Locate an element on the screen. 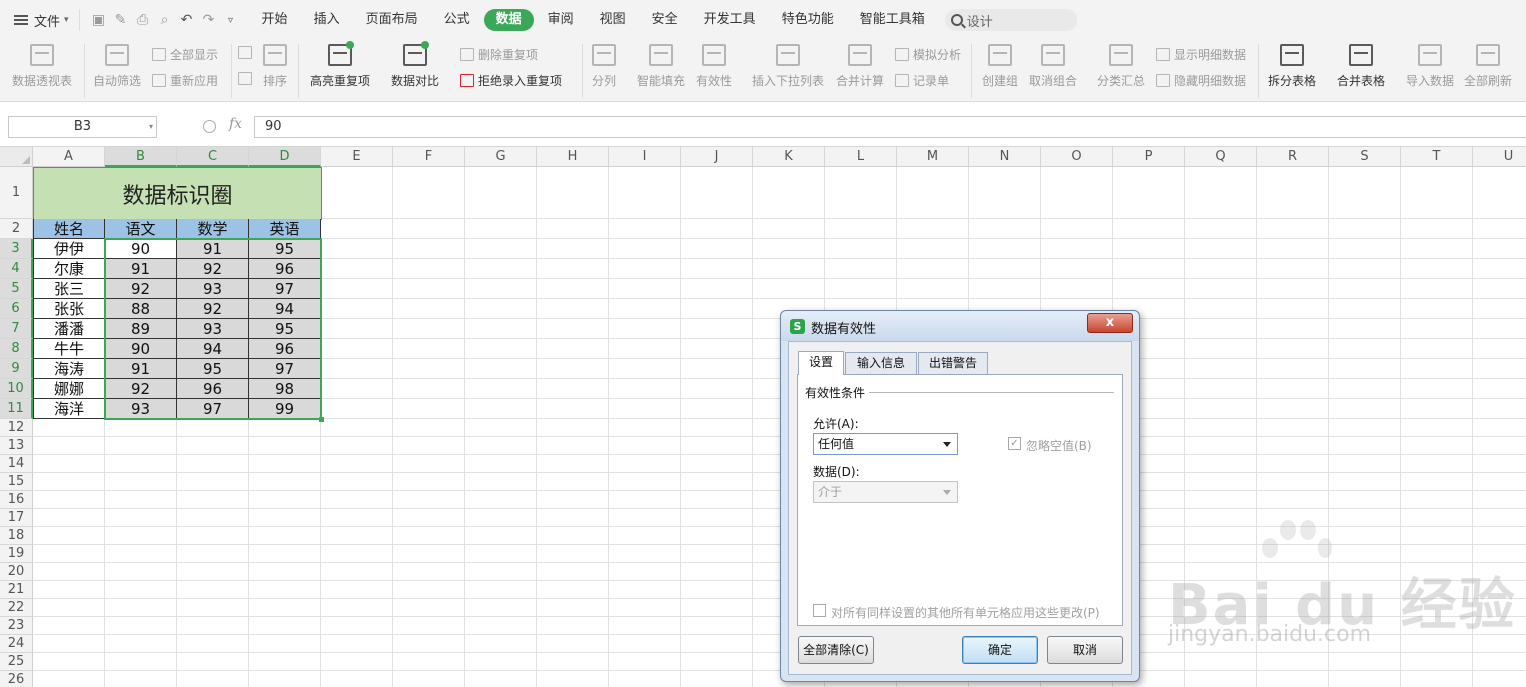 Image resolution: width=1526 pixels, height=687 pixels. column-header-E: E is located at coordinates (357, 157).